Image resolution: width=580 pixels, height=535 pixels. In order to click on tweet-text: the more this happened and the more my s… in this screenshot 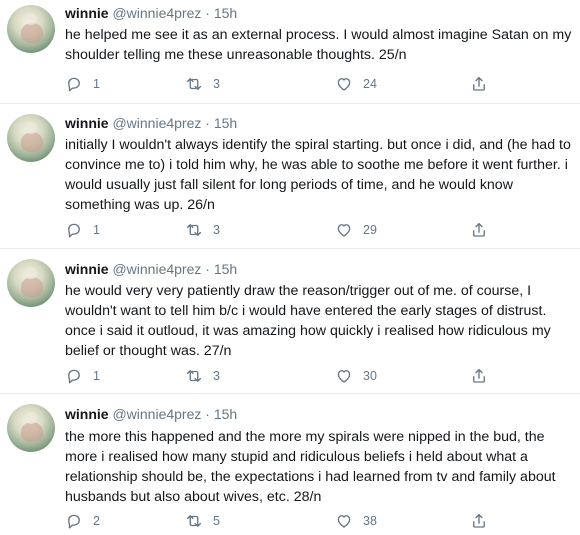, I will do `click(310, 467)`.